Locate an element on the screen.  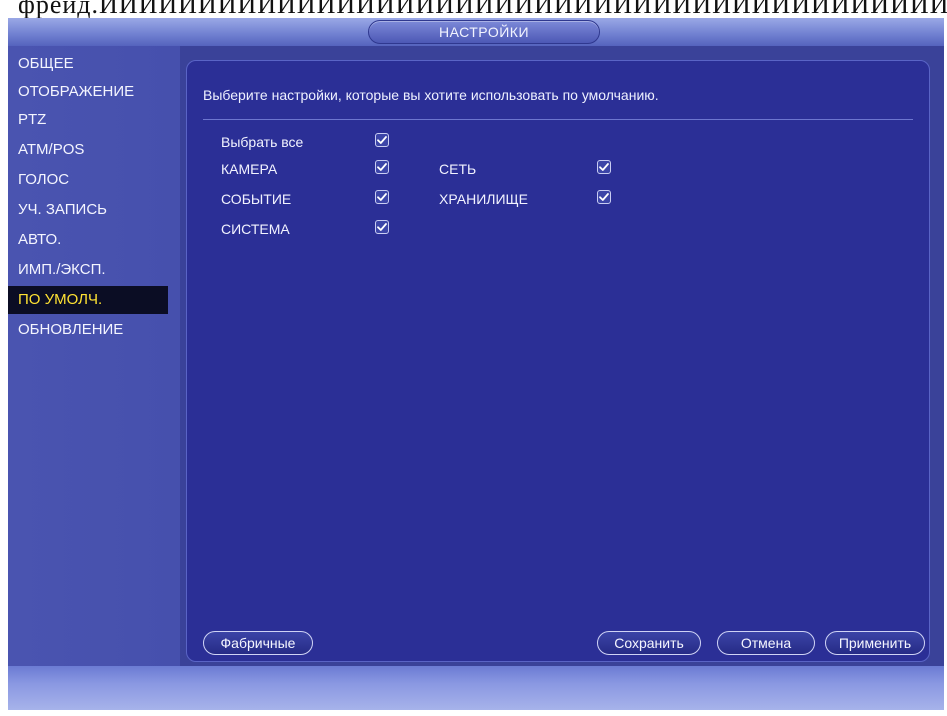
network-checkbox is located at coordinates (604, 167).